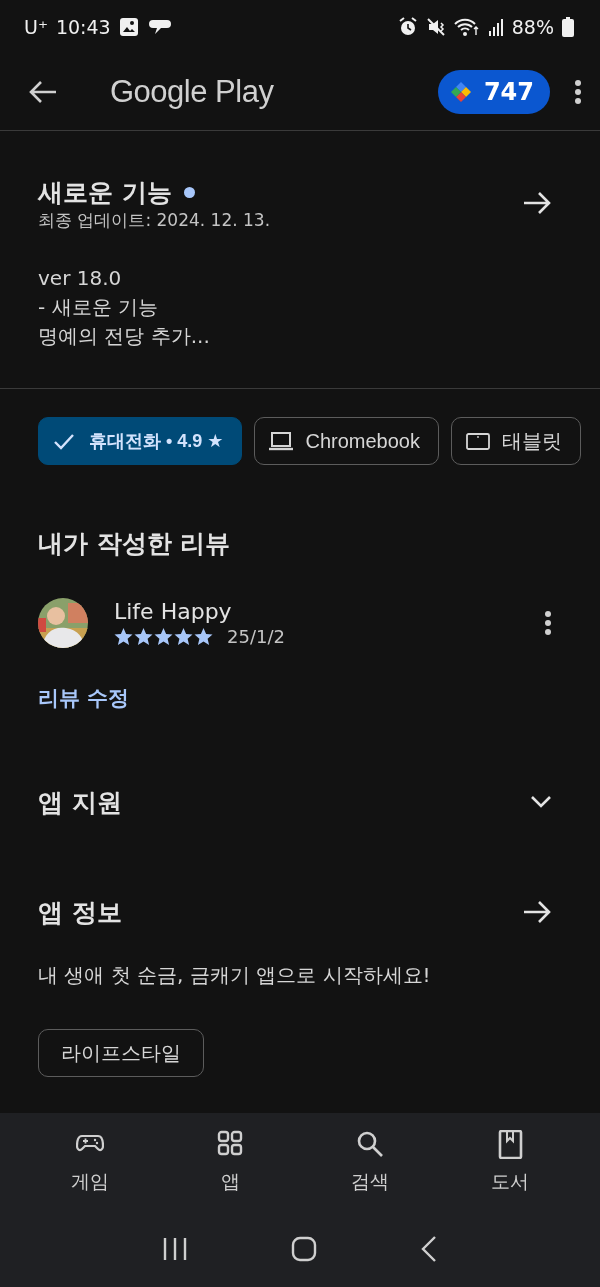 The width and height of the screenshot is (600, 1287). Describe the element at coordinates (304, 1249) in the screenshot. I see `home-icon` at that location.